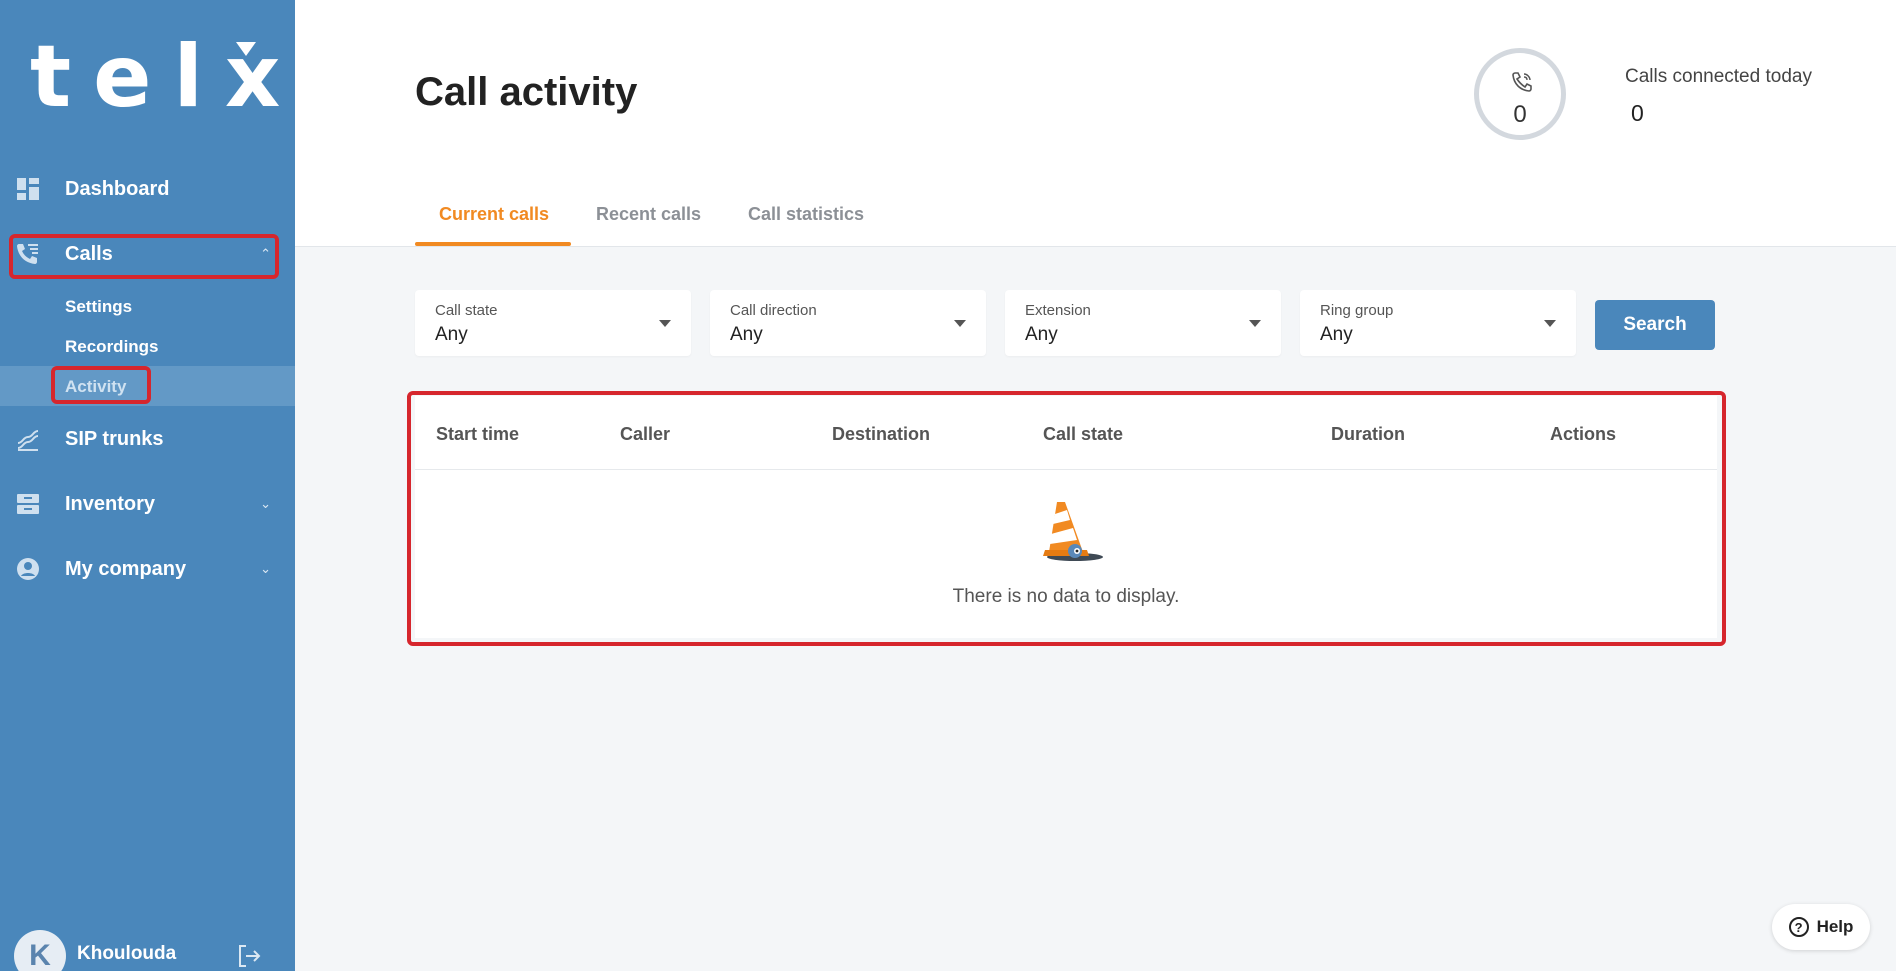 The width and height of the screenshot is (1896, 971). Describe the element at coordinates (553, 323) in the screenshot. I see `call-state-select: Call state Any` at that location.